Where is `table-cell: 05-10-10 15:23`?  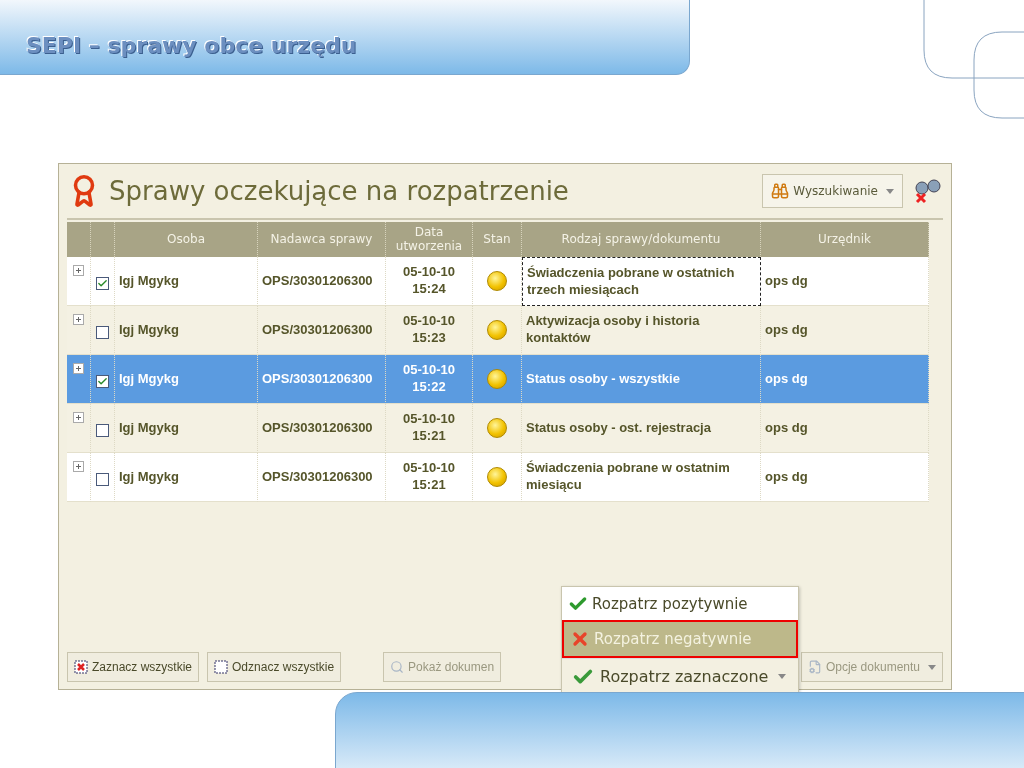
table-cell: 05-10-10 15:23 is located at coordinates (429, 330).